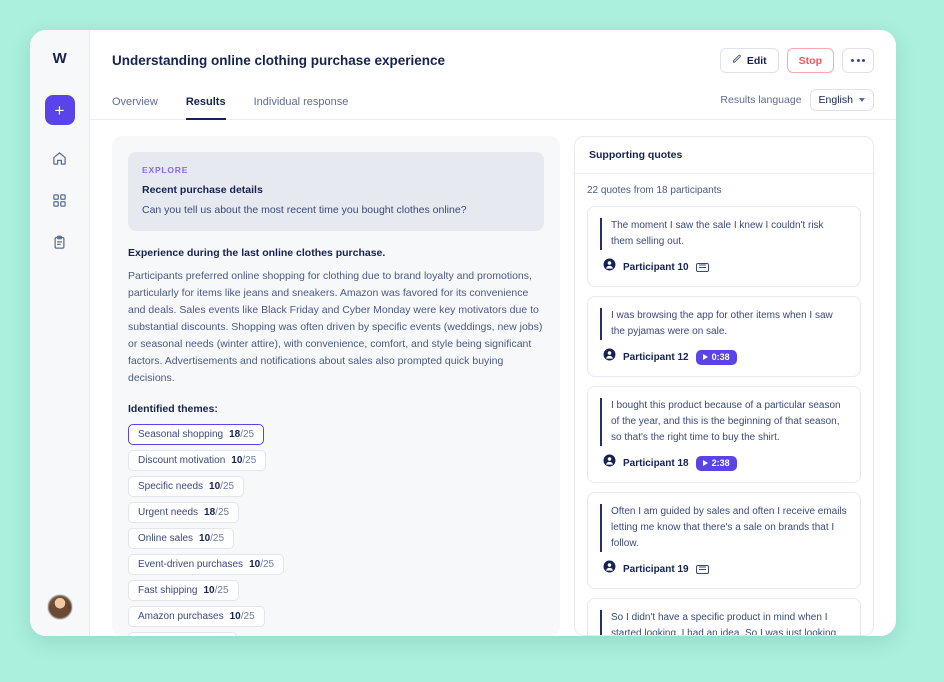  What do you see at coordinates (724, 155) in the screenshot?
I see `supporting-quotes-title: Supporting quotes` at bounding box center [724, 155].